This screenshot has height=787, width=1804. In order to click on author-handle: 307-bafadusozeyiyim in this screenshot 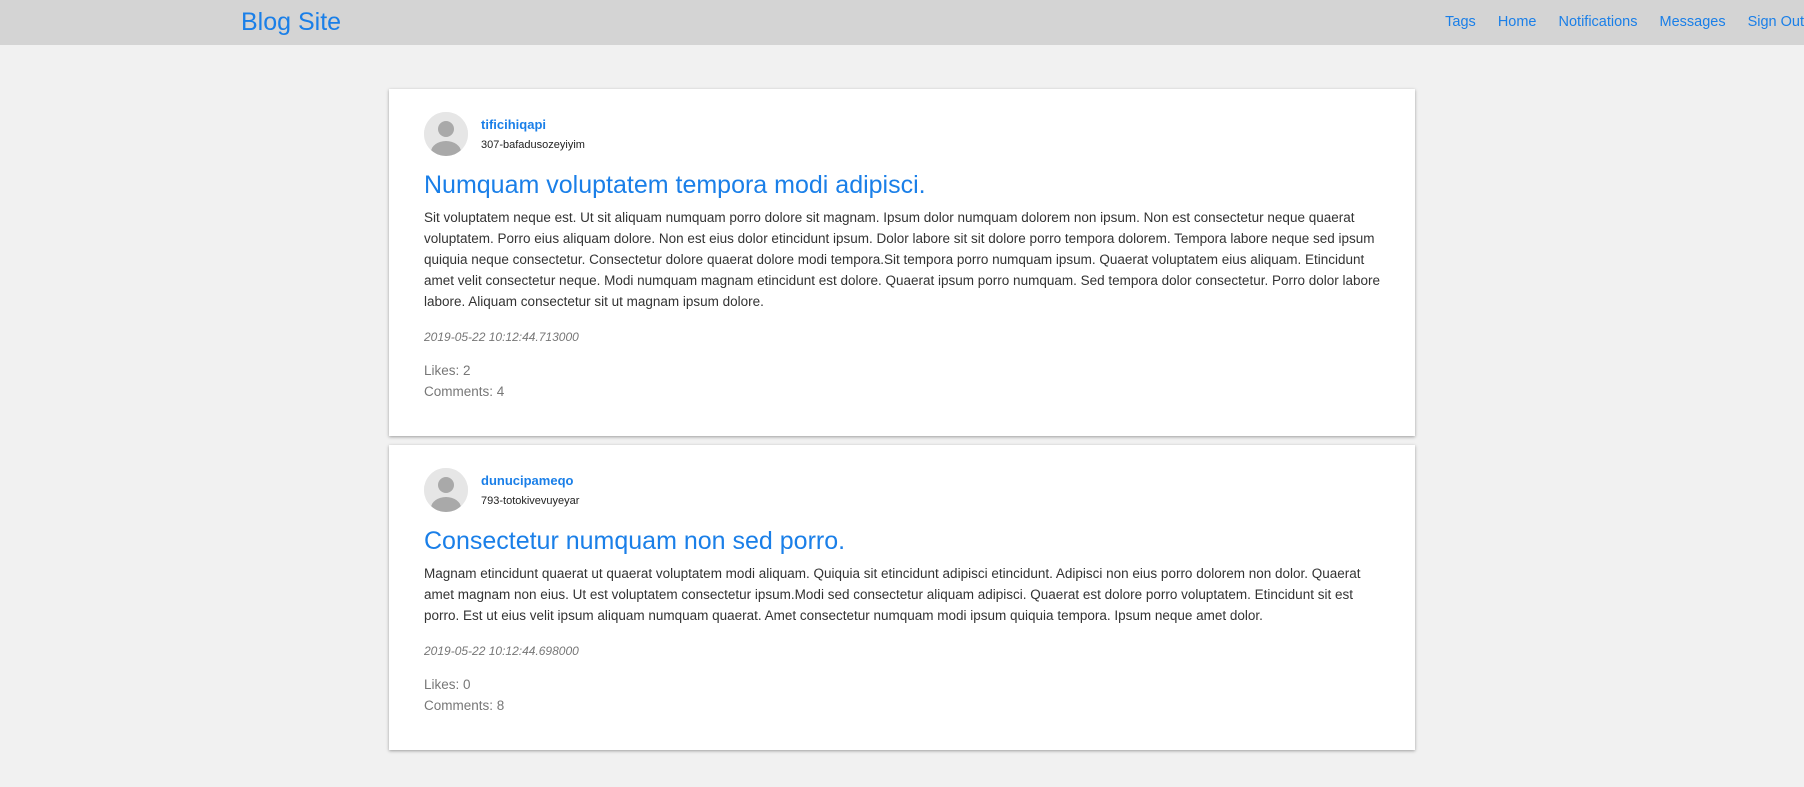, I will do `click(533, 144)`.